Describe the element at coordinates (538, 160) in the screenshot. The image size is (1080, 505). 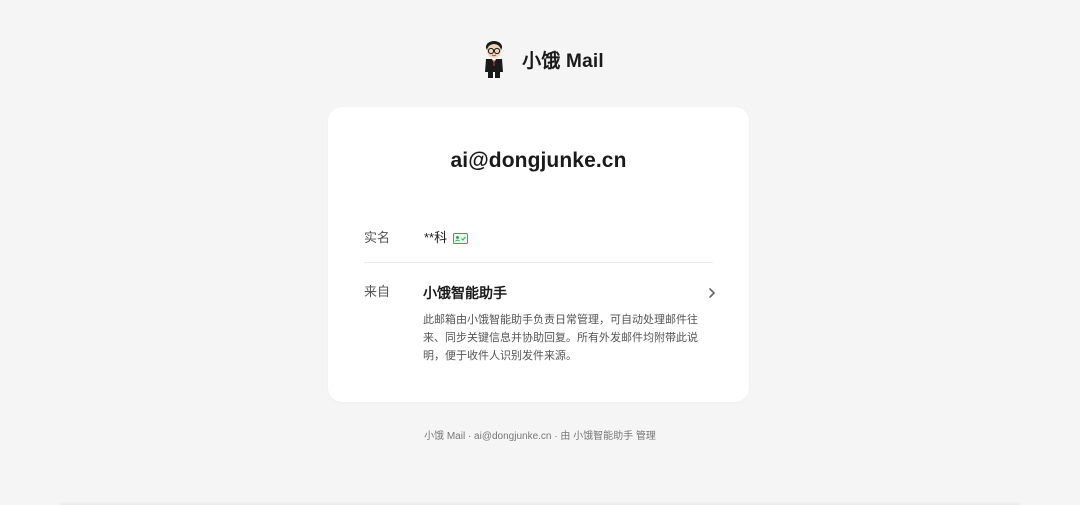
I see `email-address: ai@dongjunke.cn` at that location.